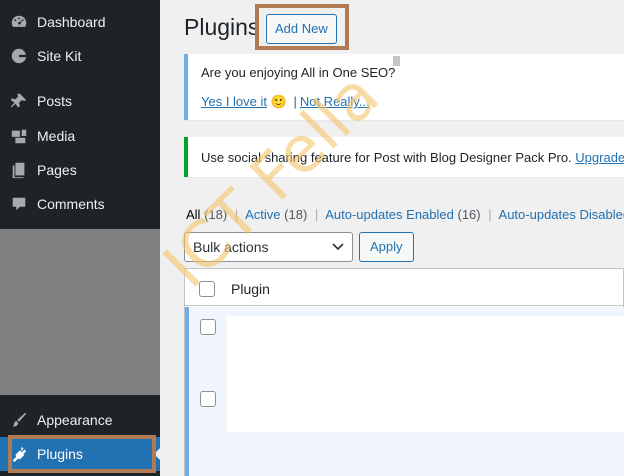 This screenshot has width=624, height=476. I want to click on smile-emoji: 🙂, so click(278, 101).